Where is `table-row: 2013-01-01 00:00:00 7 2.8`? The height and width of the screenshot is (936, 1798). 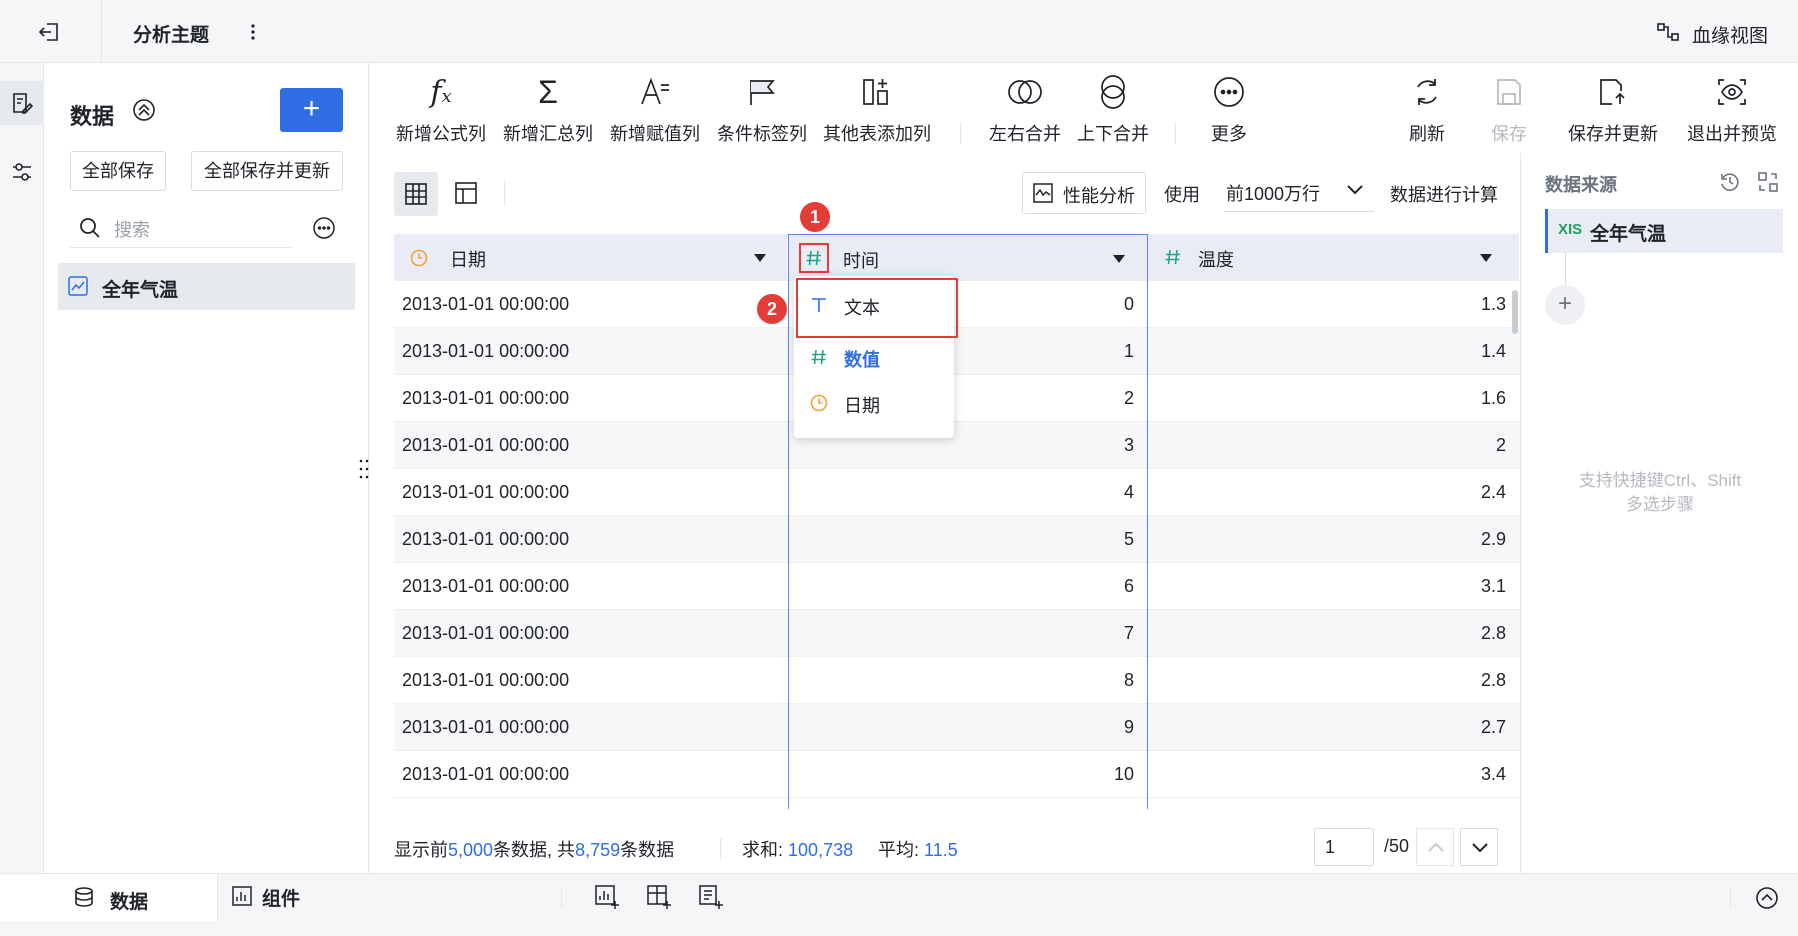
table-row: 2013-01-01 00:00:00 7 2.8 is located at coordinates (957, 633).